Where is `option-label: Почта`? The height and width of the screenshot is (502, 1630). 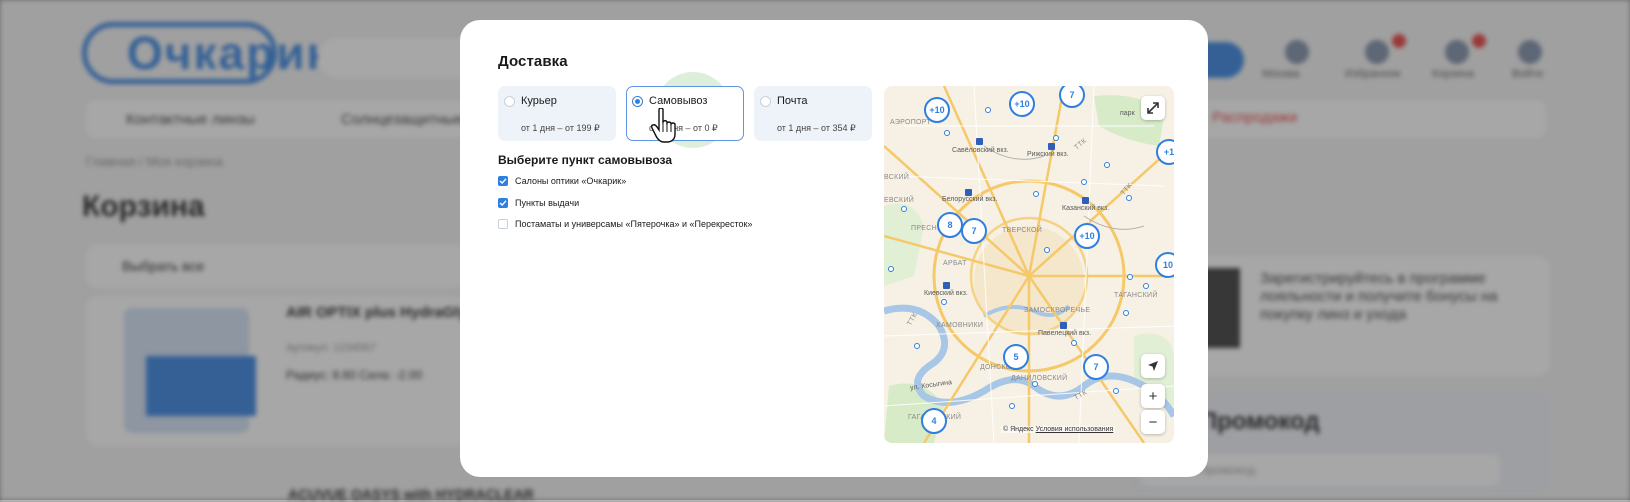 option-label: Почта is located at coordinates (792, 101).